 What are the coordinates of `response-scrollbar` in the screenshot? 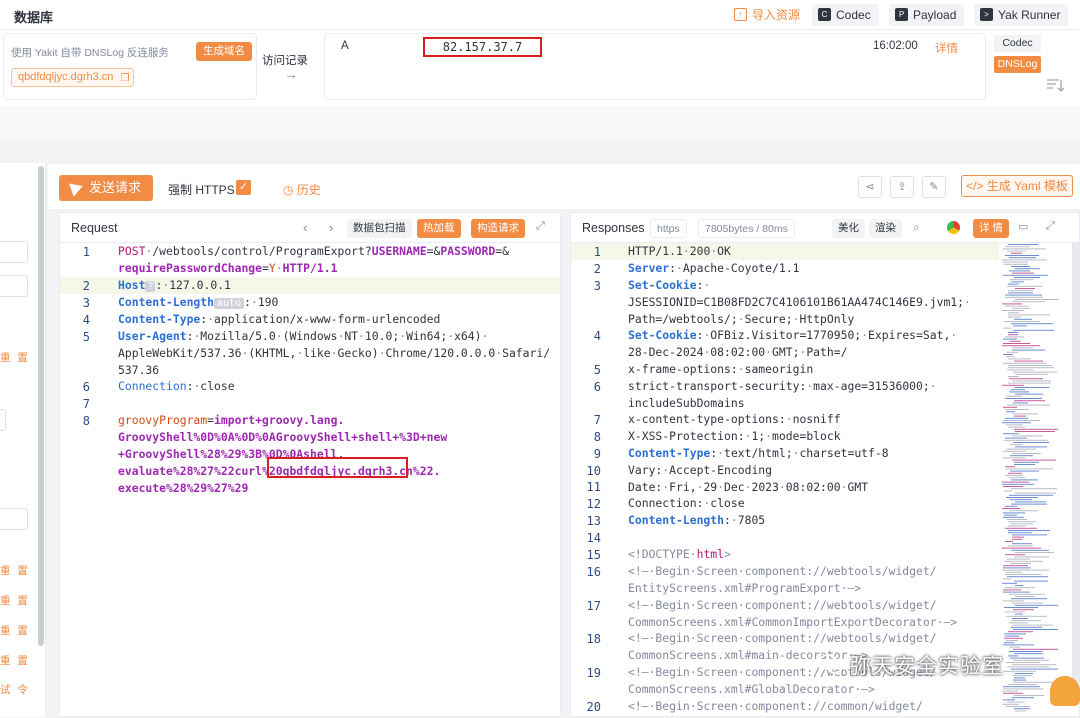 It's located at (1076, 462).